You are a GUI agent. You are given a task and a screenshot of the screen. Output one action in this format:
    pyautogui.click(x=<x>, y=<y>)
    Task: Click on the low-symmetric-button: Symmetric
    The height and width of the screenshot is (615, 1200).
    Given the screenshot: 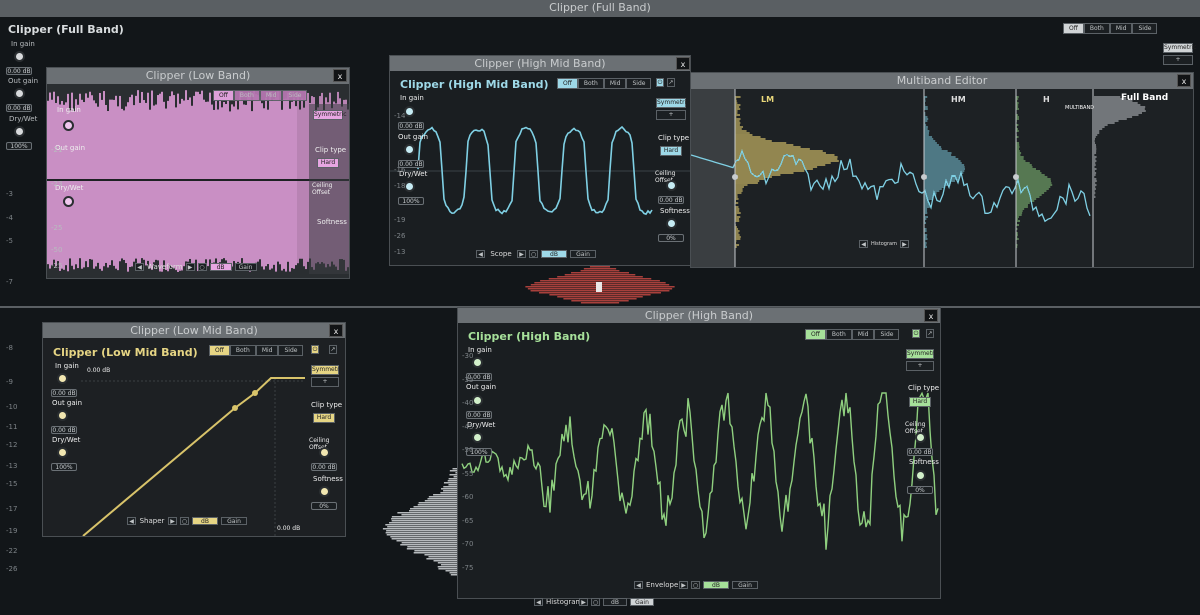 What is the action you would take?
    pyautogui.click(x=330, y=115)
    